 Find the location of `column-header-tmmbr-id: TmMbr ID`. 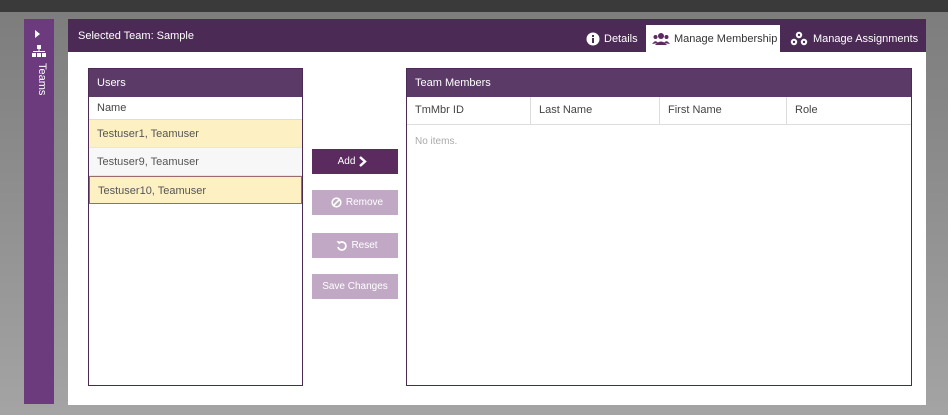

column-header-tmmbr-id: TmMbr ID is located at coordinates (469, 110).